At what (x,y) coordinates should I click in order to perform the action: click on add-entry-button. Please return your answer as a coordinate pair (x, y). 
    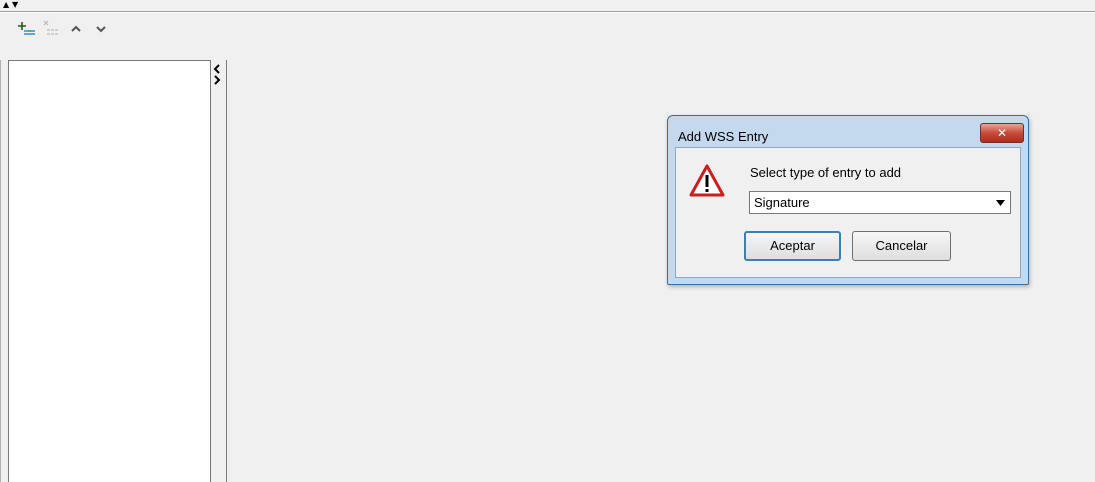
    Looking at the image, I should click on (27, 28).